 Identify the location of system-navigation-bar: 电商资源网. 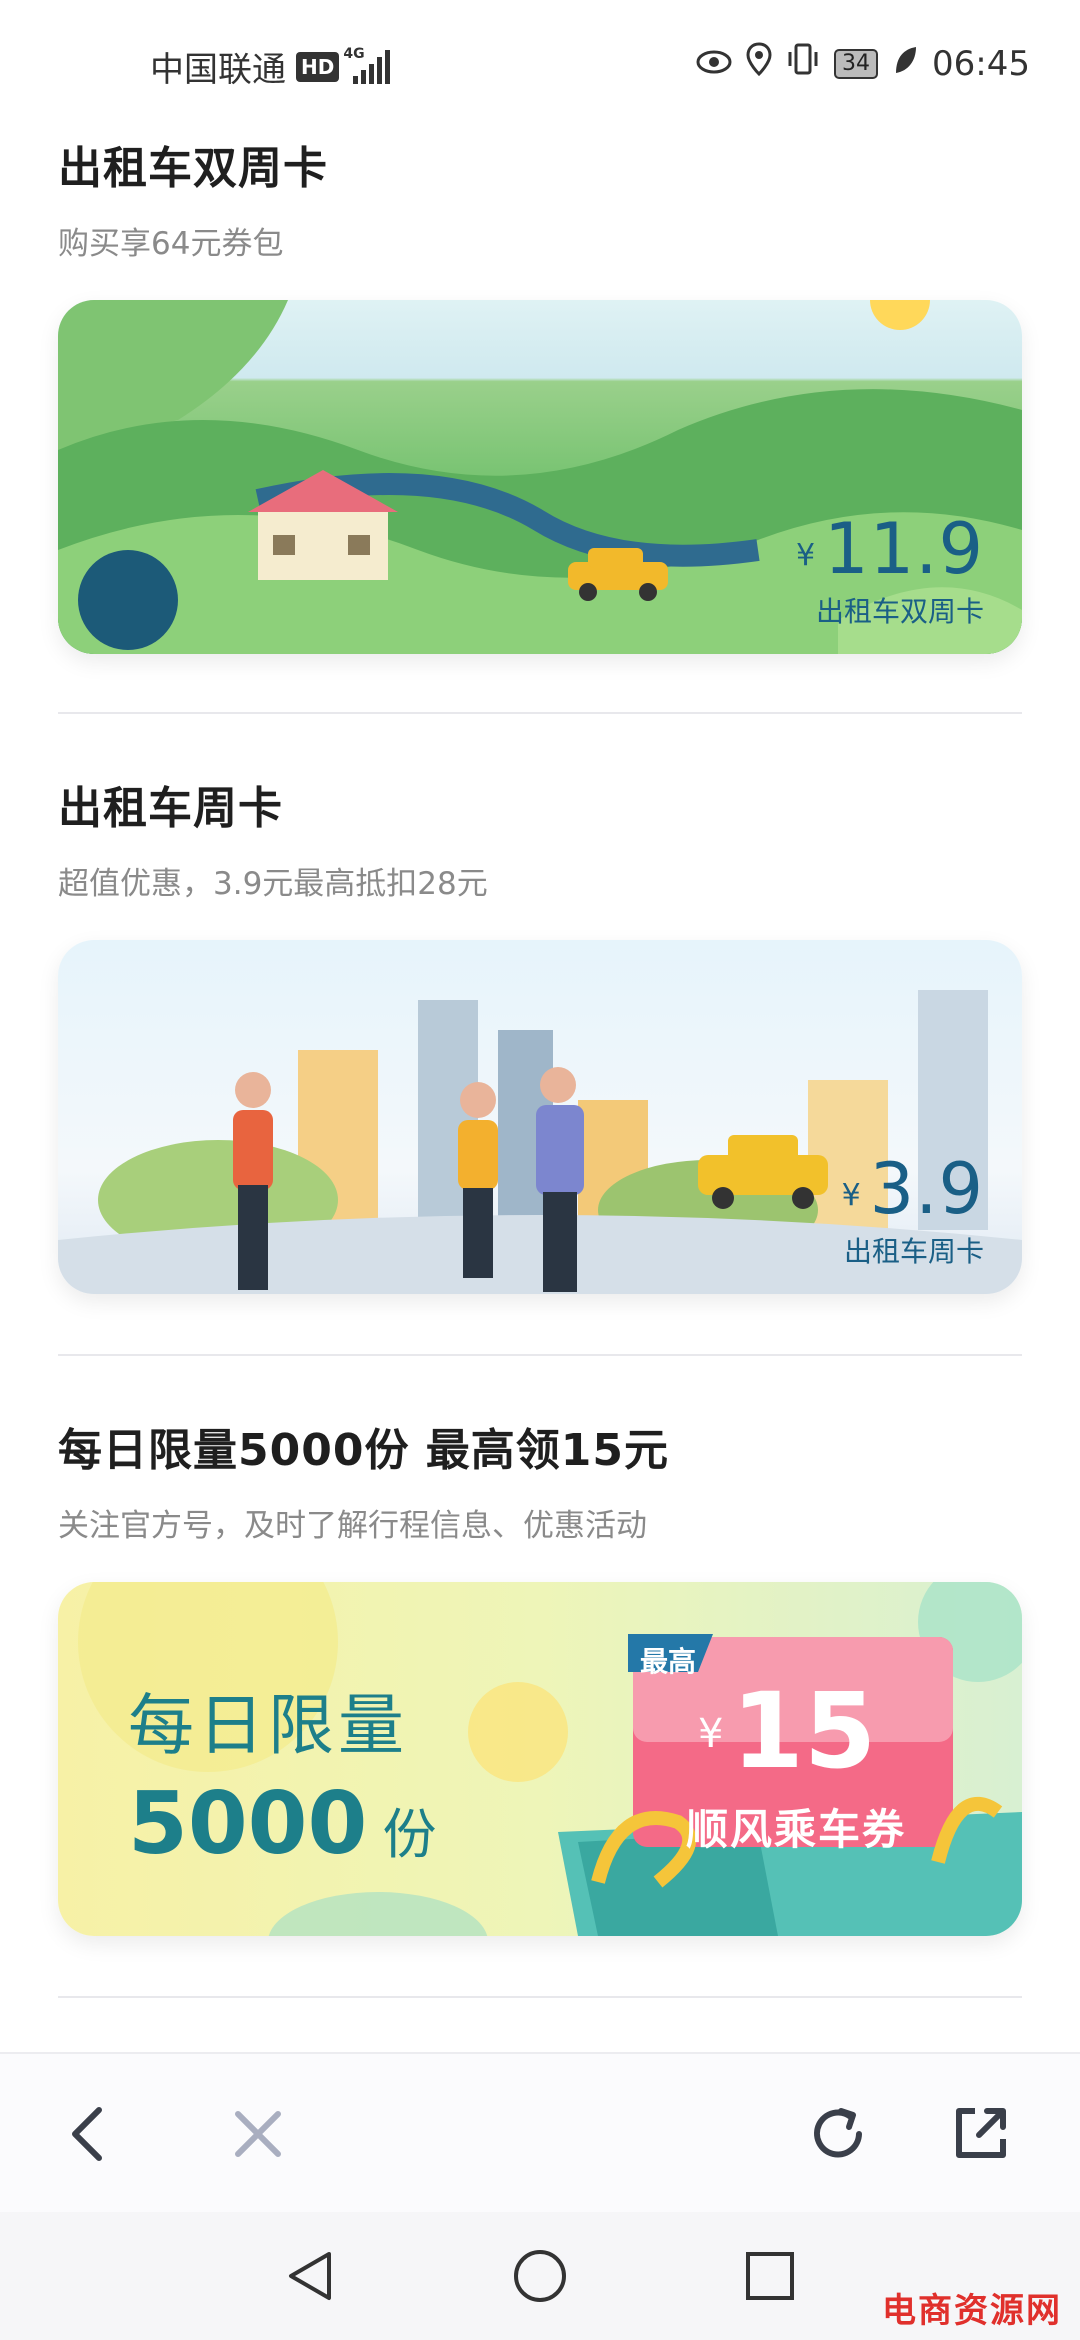
(540, 2276).